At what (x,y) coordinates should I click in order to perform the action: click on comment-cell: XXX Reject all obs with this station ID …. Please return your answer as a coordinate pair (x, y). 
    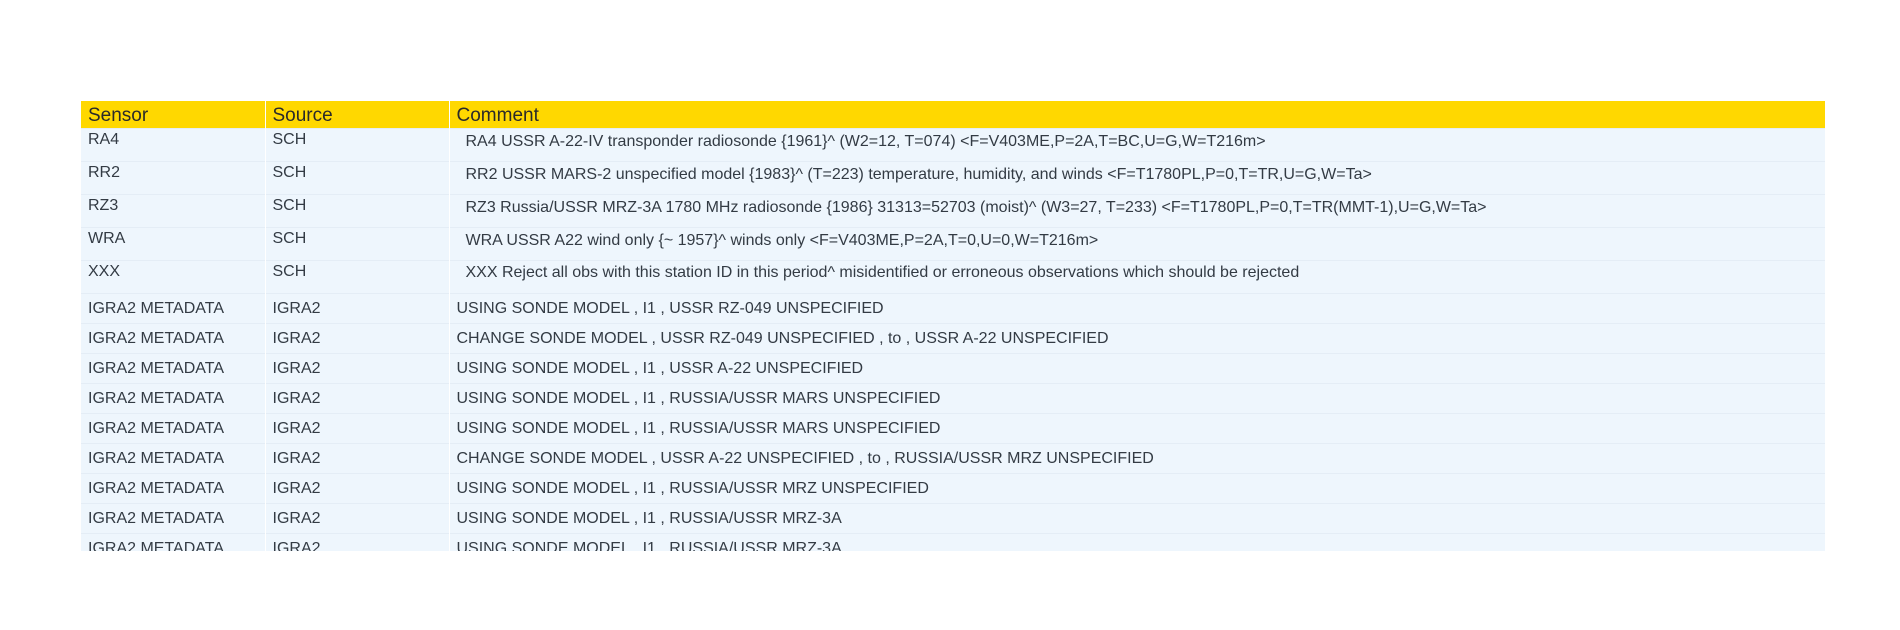
    Looking at the image, I should click on (1136, 277).